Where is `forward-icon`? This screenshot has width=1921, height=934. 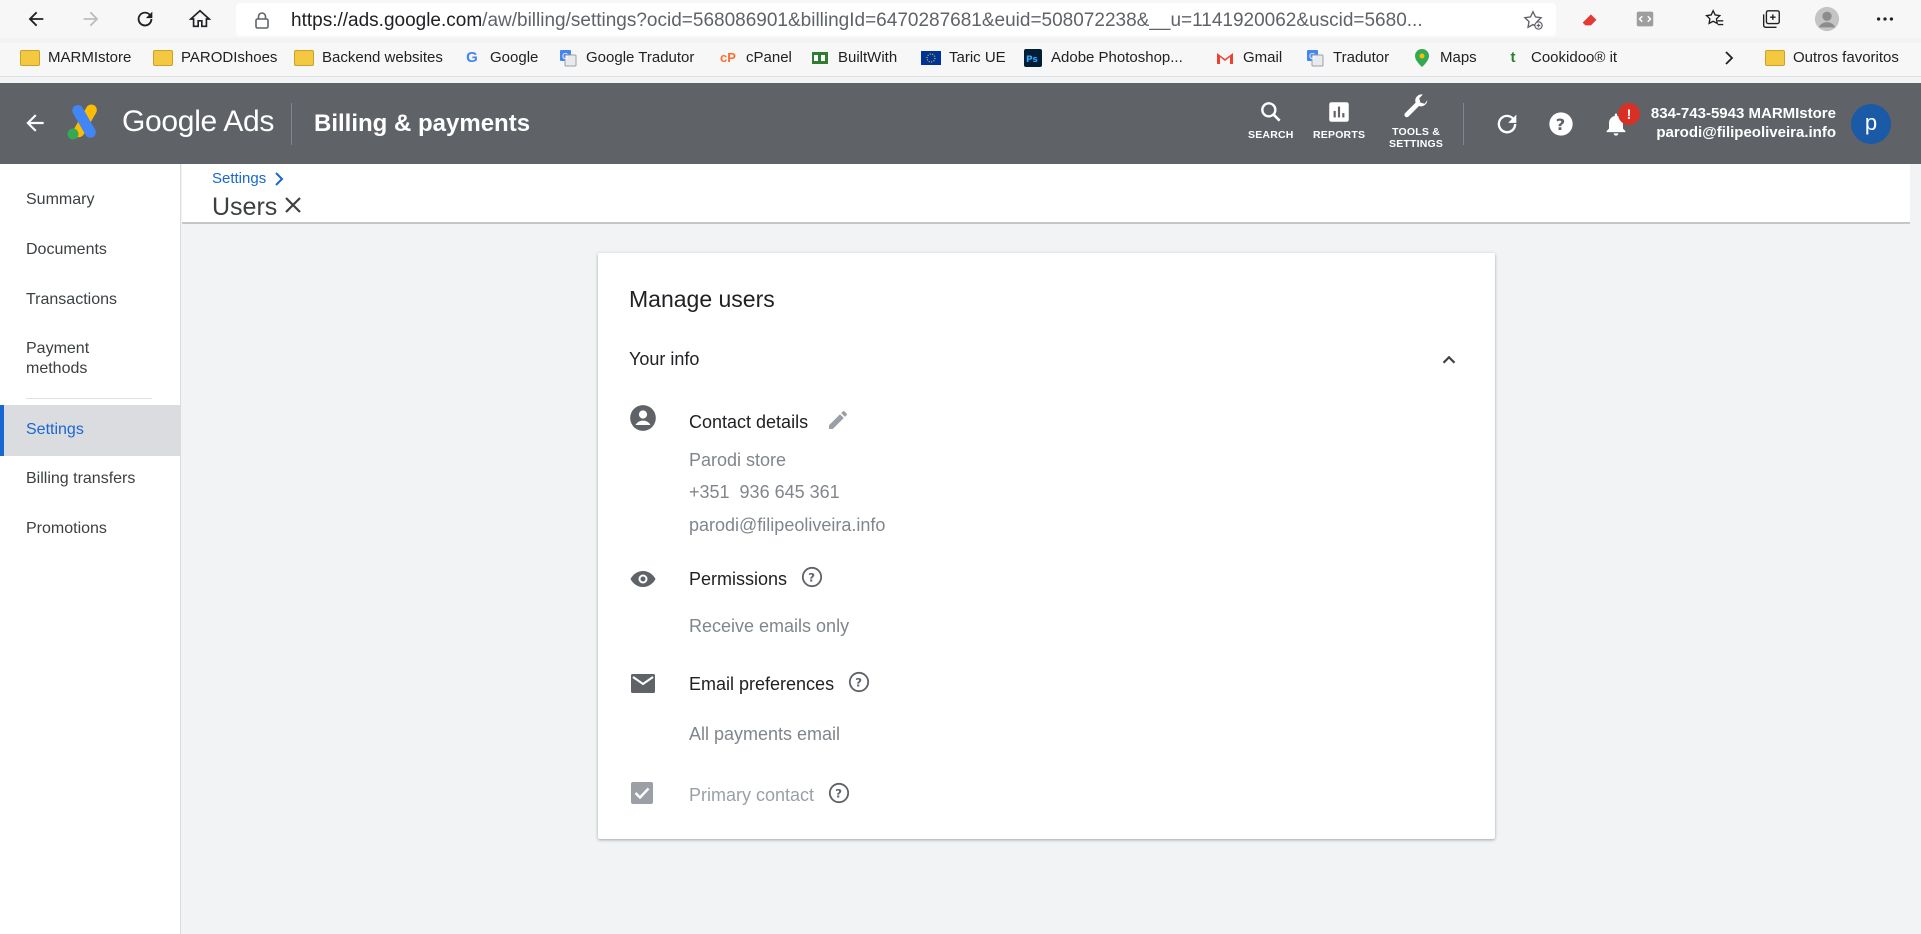
forward-icon is located at coordinates (91, 19).